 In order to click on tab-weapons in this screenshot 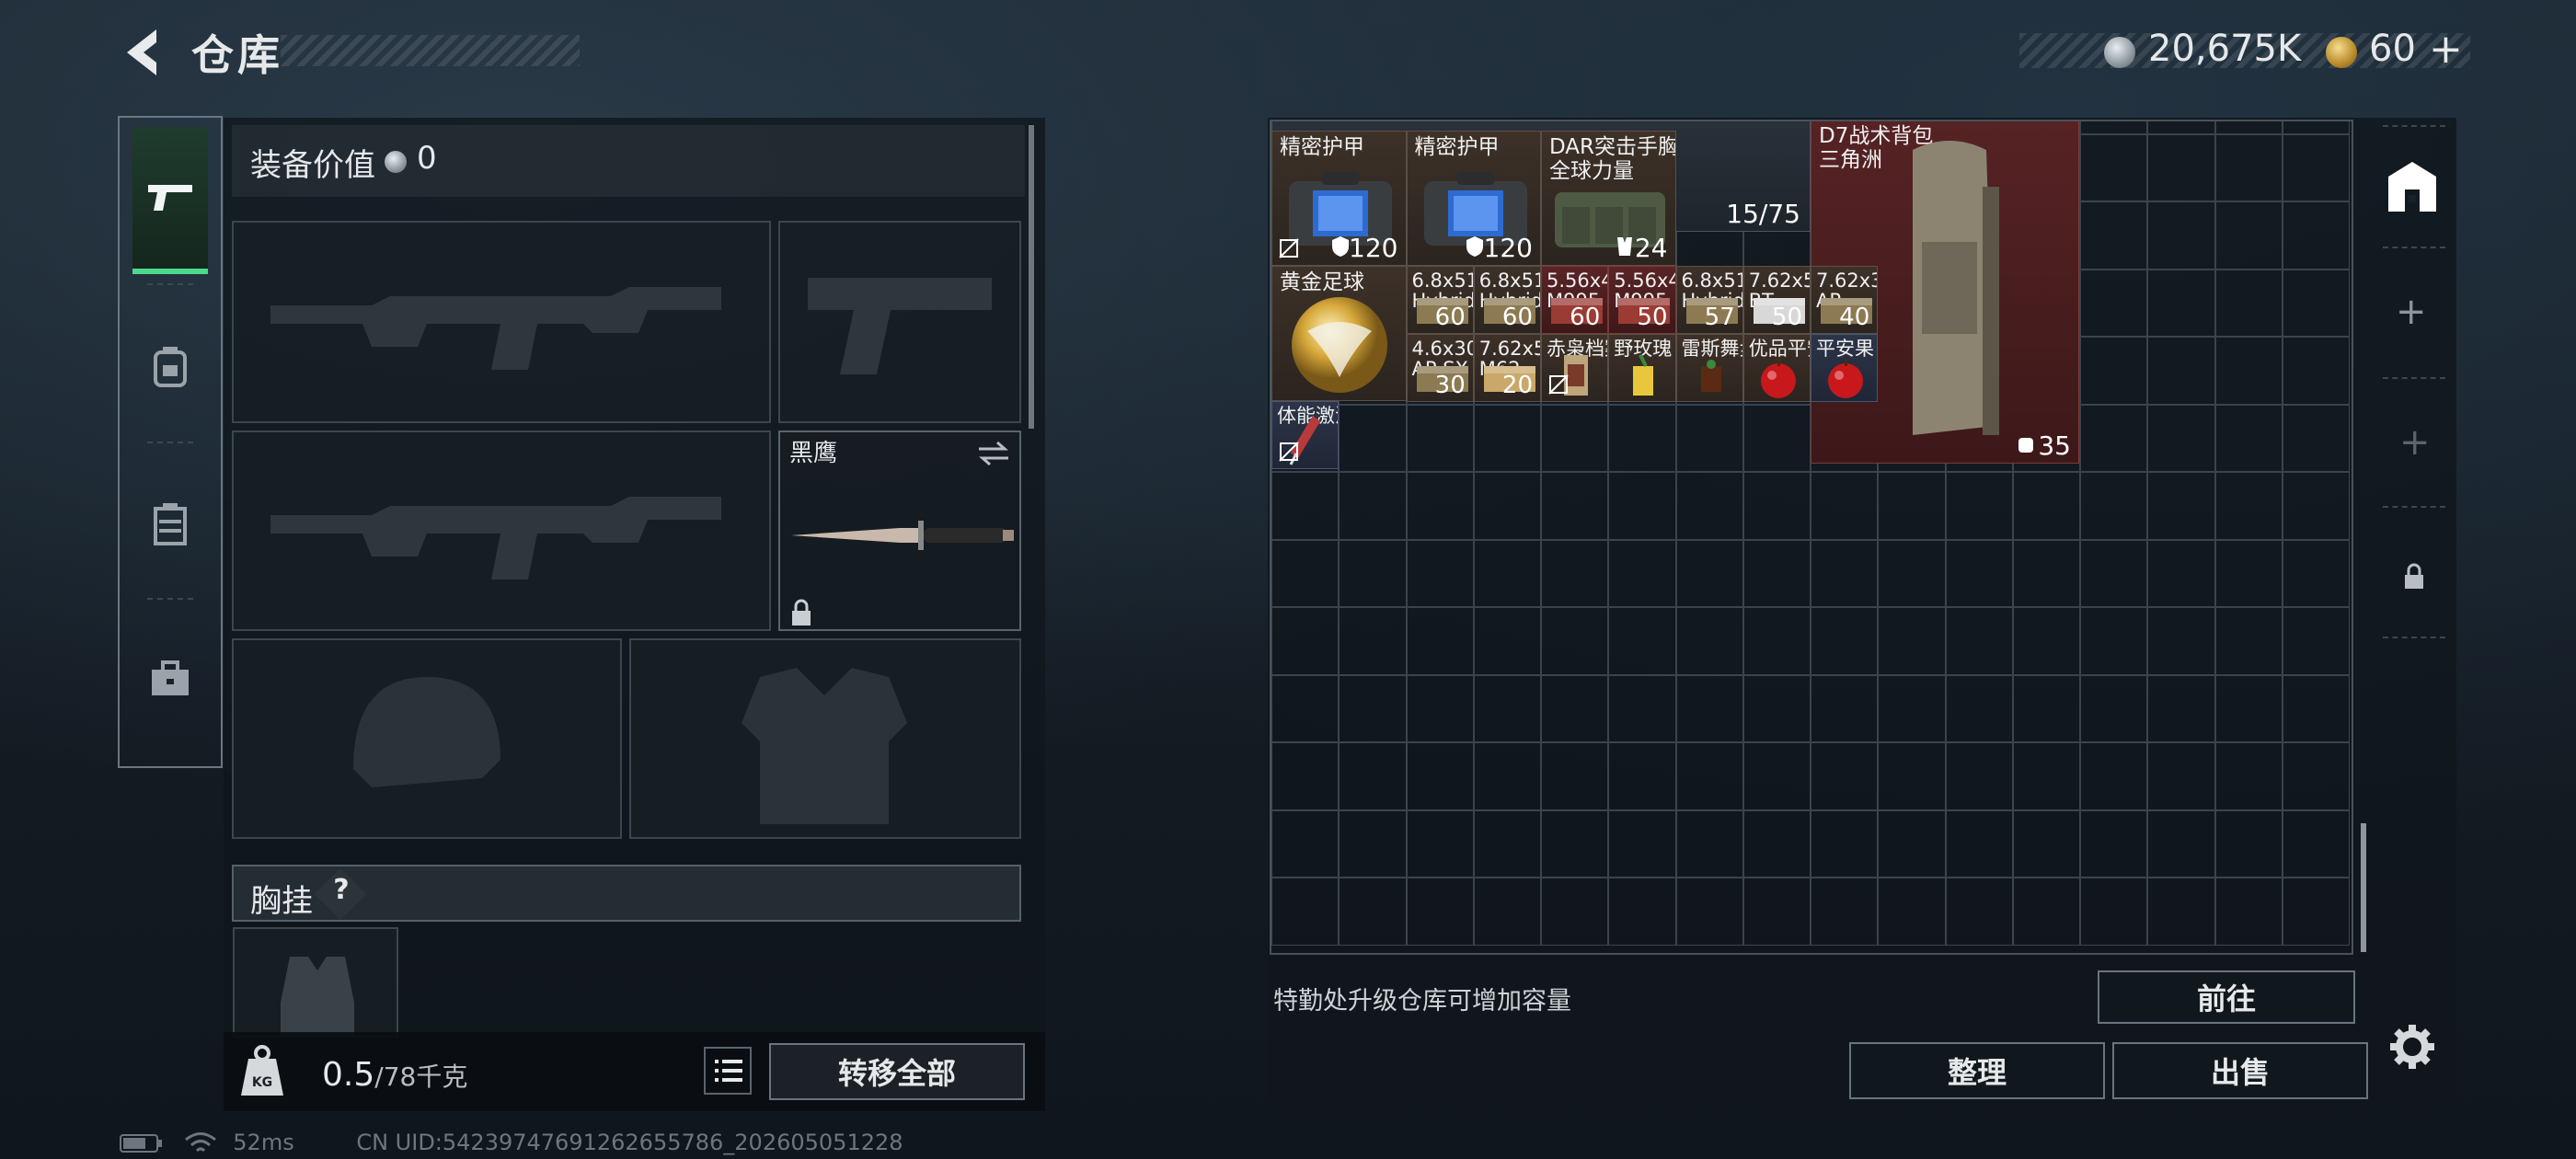, I will do `click(170, 200)`.